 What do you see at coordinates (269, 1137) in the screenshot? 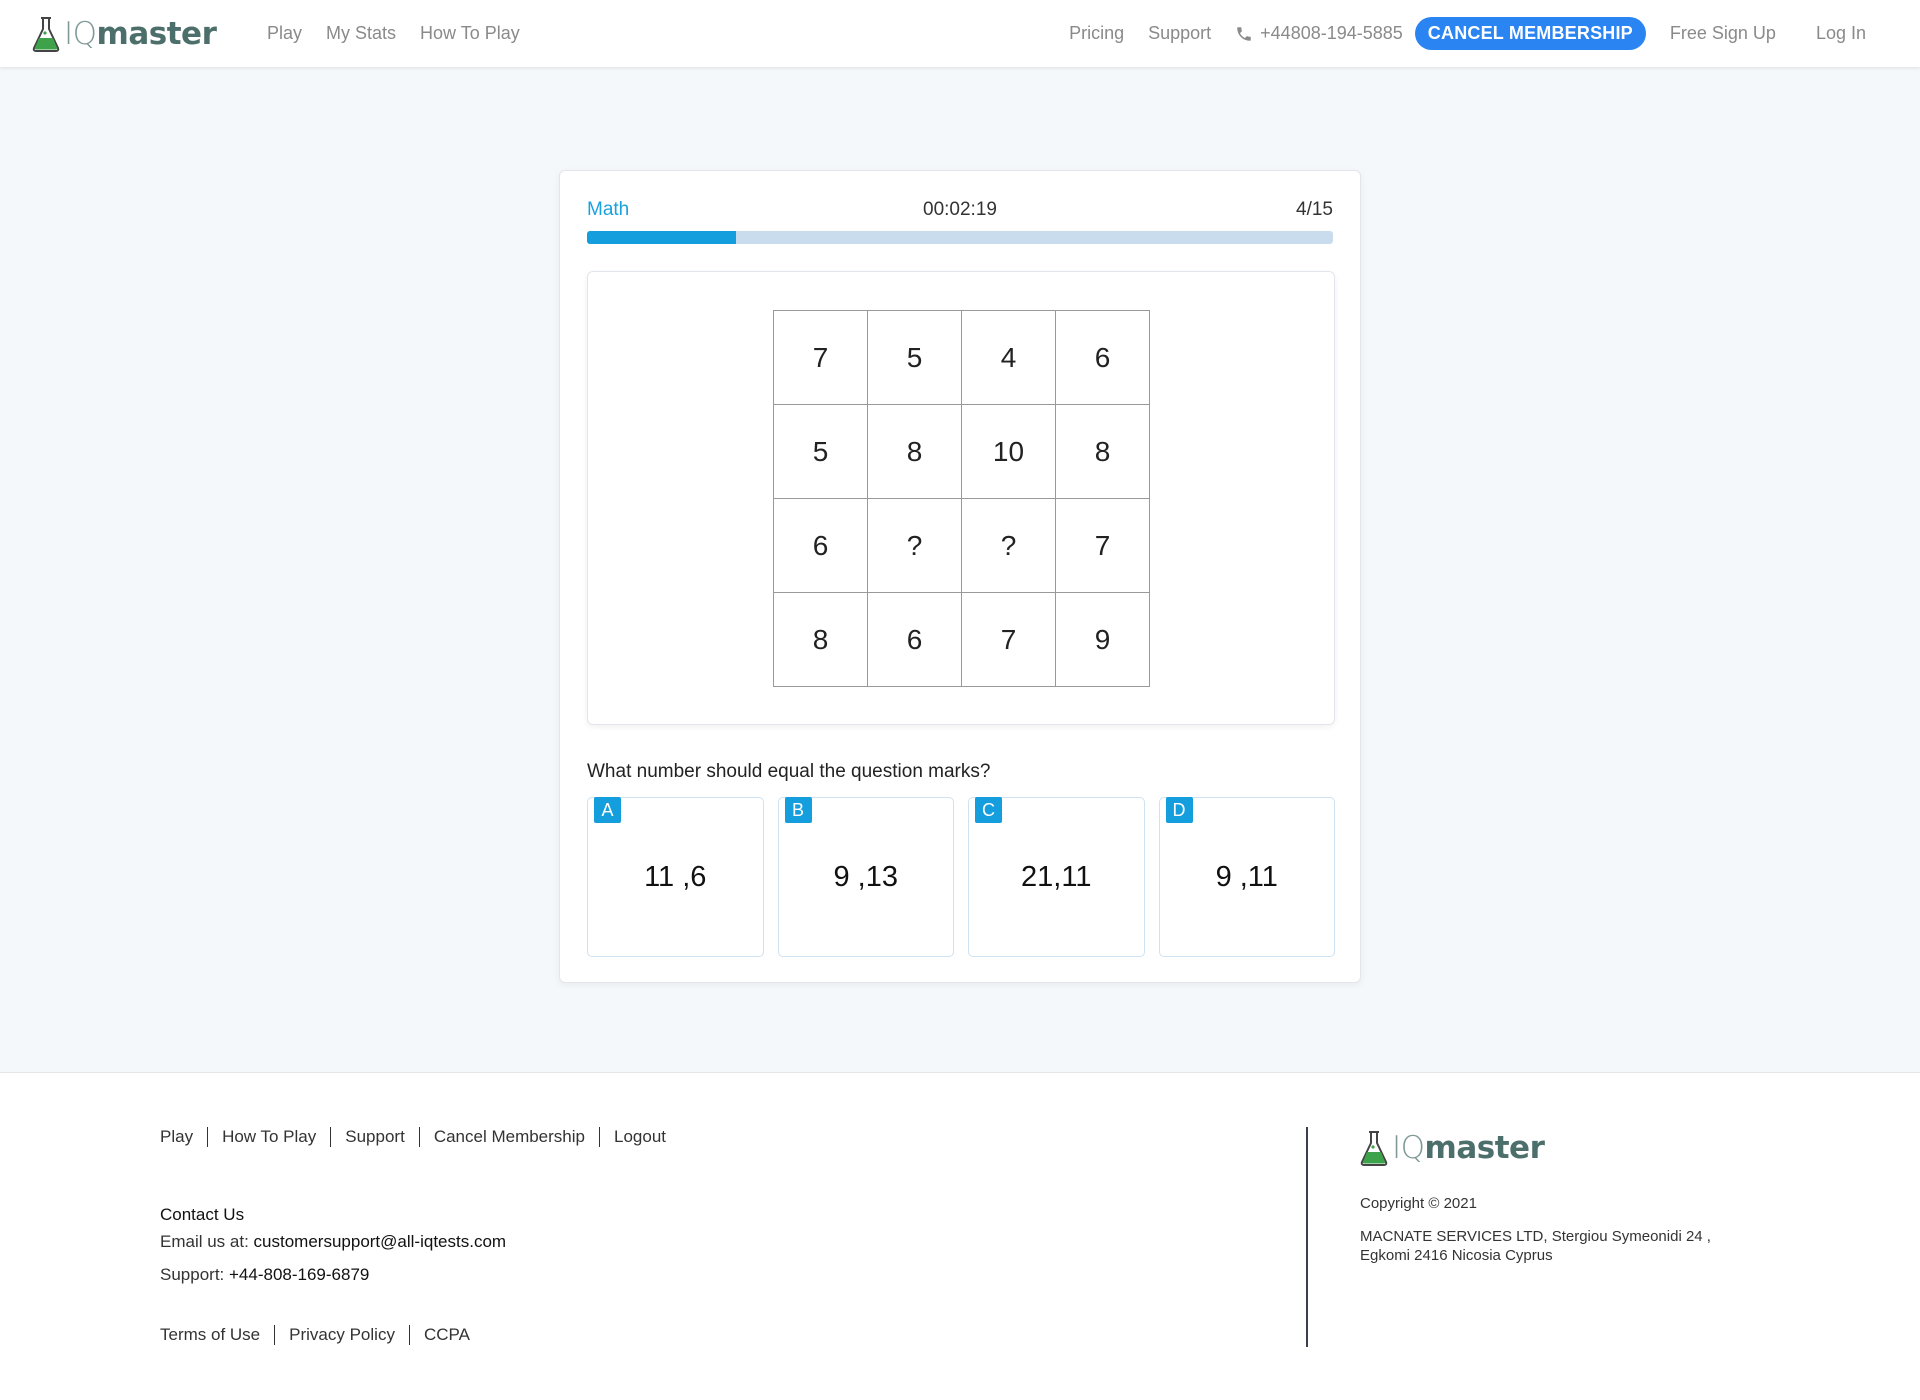
I see `footer-link-how-to-play: How To Play` at bounding box center [269, 1137].